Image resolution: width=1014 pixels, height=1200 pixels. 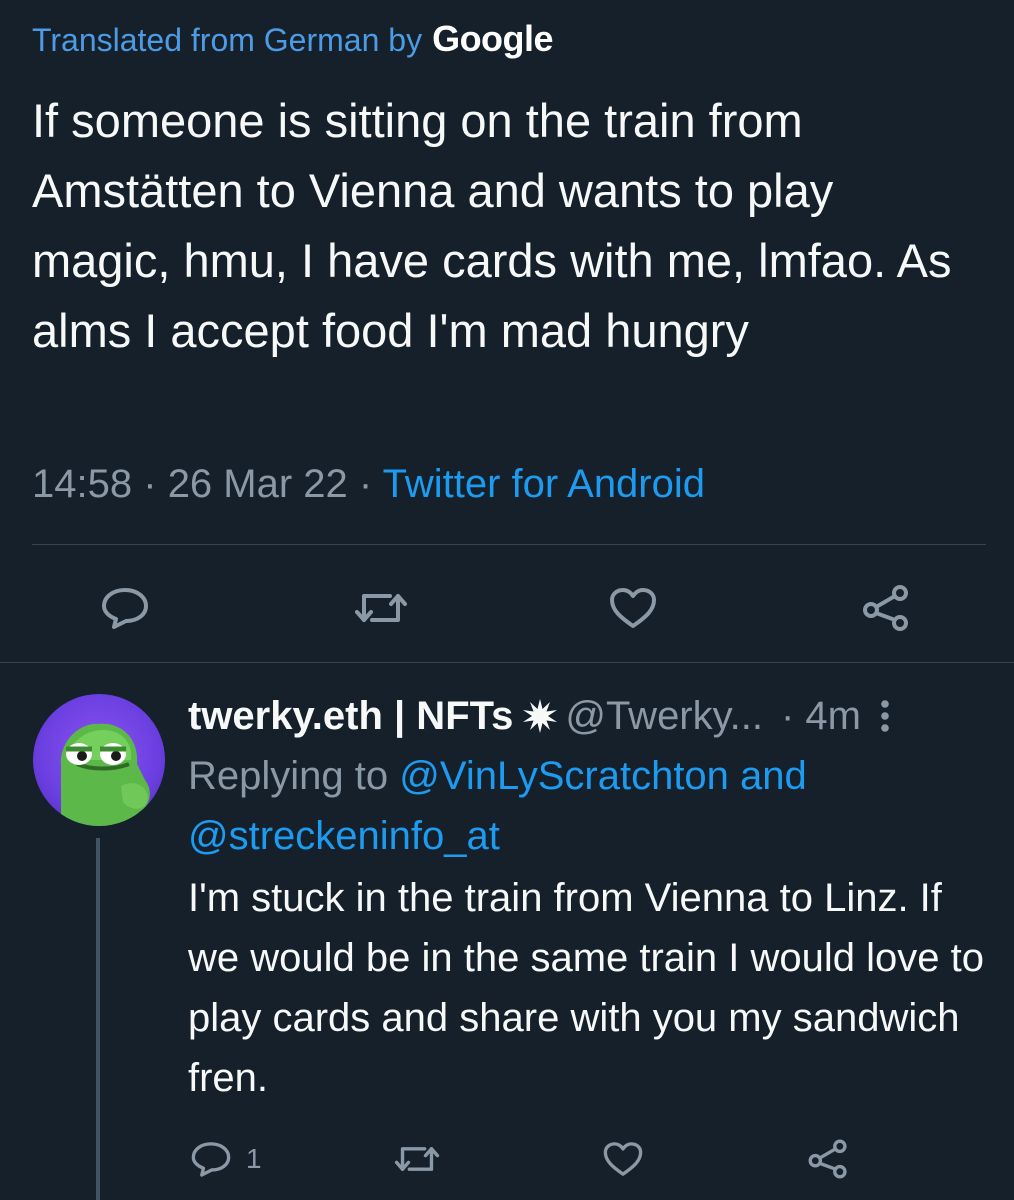 I want to click on reply-button, so click(x=125, y=608).